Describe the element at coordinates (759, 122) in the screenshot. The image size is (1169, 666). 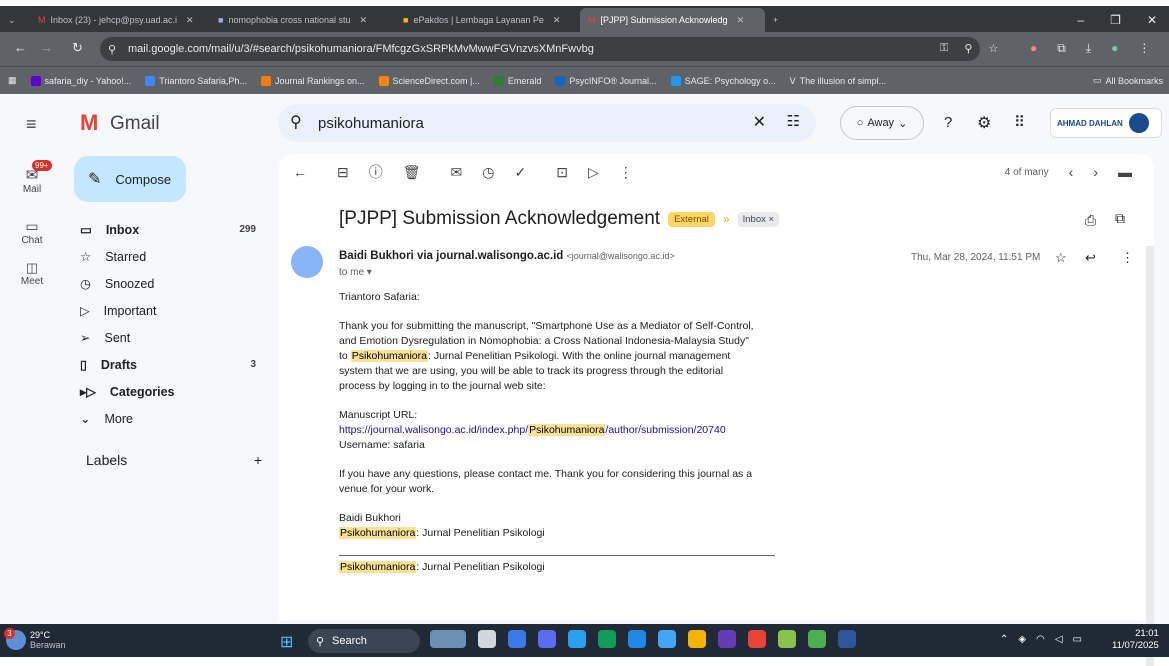
I see `clear-icon: ✕` at that location.